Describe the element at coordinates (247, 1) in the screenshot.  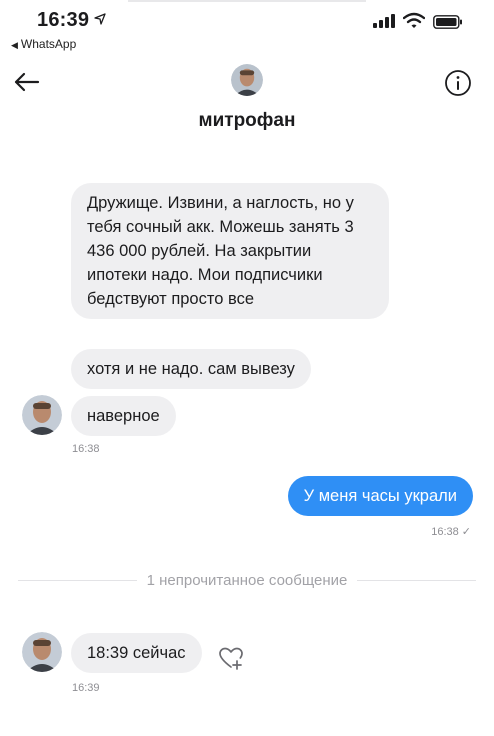
I see `top-edge-line` at that location.